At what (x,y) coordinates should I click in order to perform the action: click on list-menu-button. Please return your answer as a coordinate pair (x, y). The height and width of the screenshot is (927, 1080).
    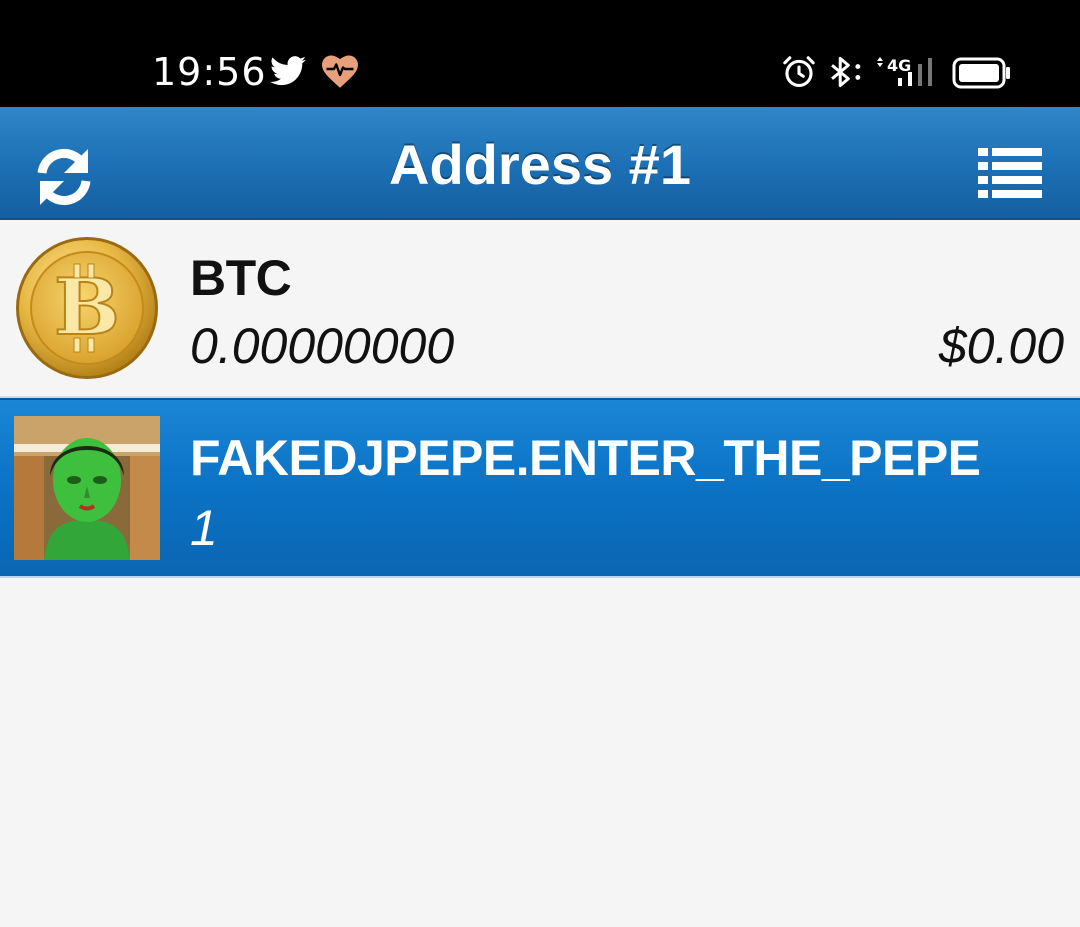
    Looking at the image, I should click on (1010, 173).